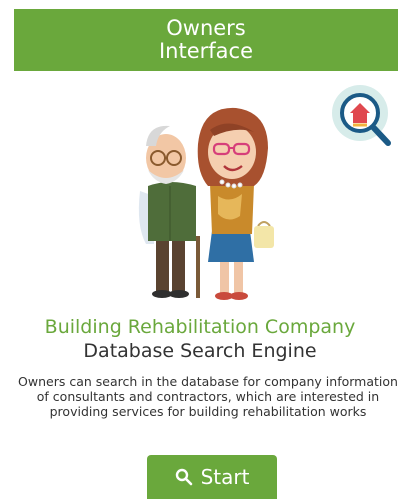  What do you see at coordinates (169, 211) in the screenshot?
I see `old-man-figure` at bounding box center [169, 211].